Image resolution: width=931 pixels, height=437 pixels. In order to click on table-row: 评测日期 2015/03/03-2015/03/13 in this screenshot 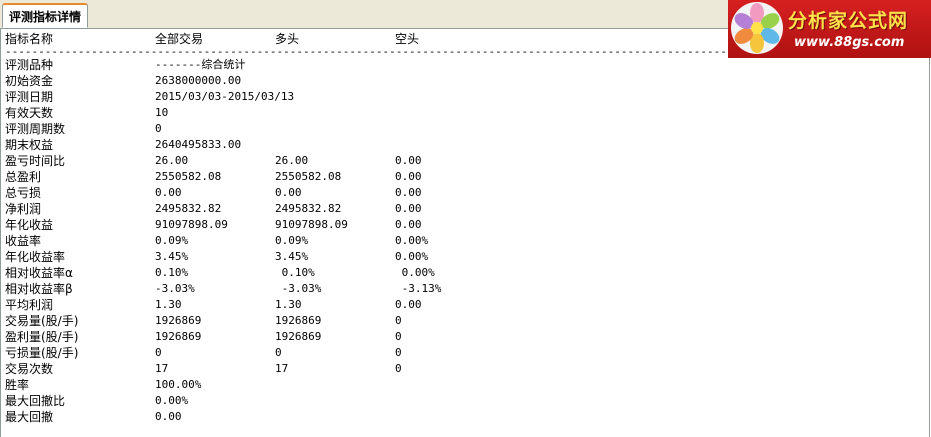, I will do `click(468, 97)`.